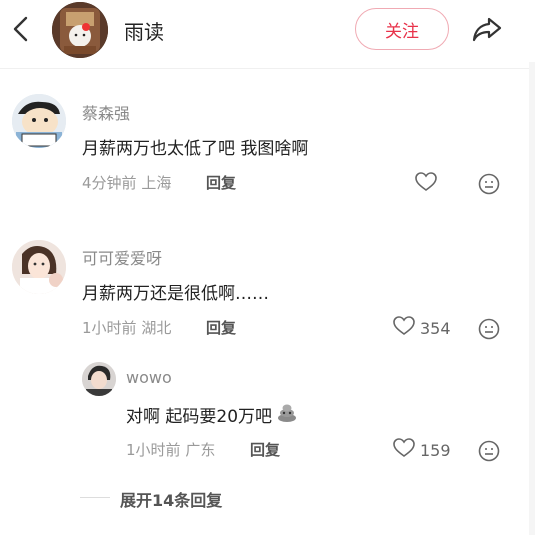 Image resolution: width=535 pixels, height=535 pixels. What do you see at coordinates (532, 298) in the screenshot?
I see `scrollbar-track` at bounding box center [532, 298].